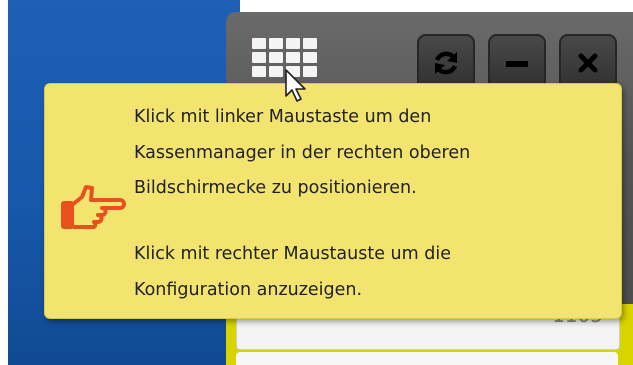  I want to click on tooltip-line-1: Klick mit linker Maustaste um den, so click(283, 117).